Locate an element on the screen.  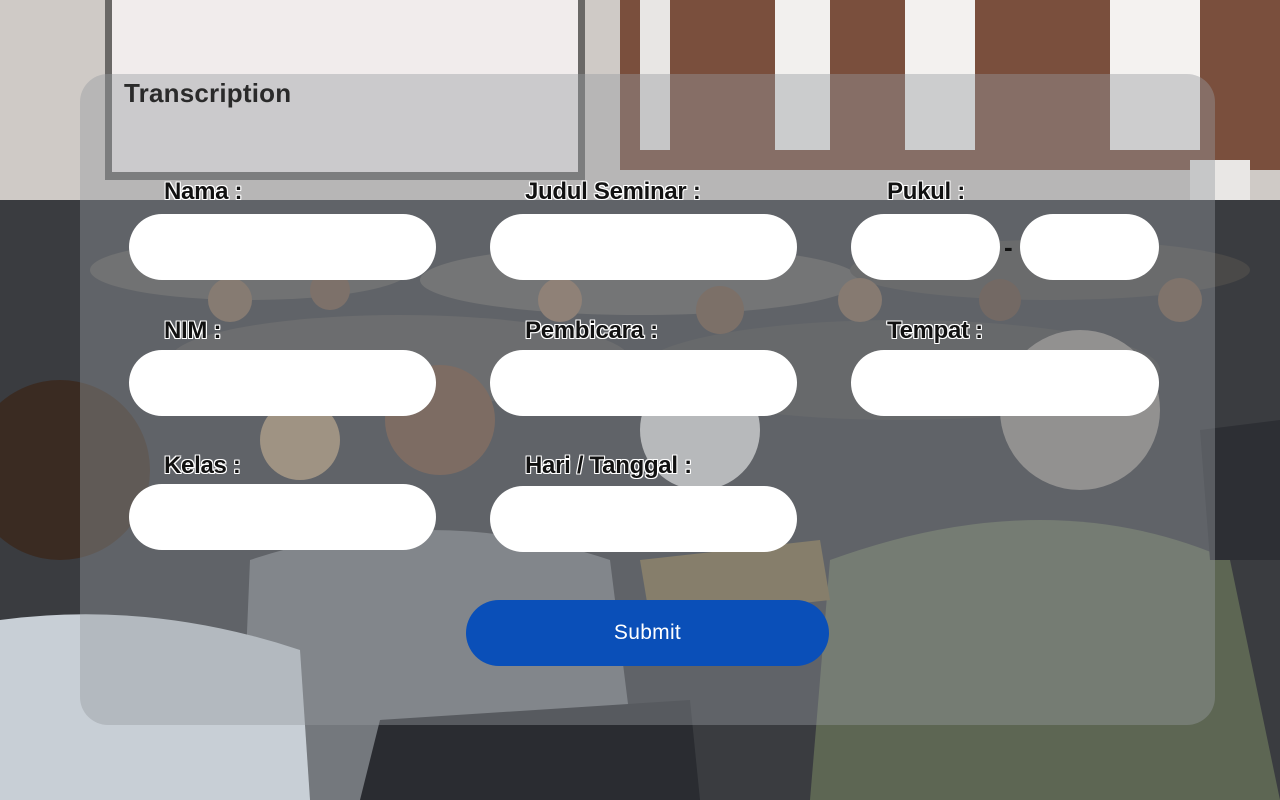
judul-seminar-input is located at coordinates (643, 247).